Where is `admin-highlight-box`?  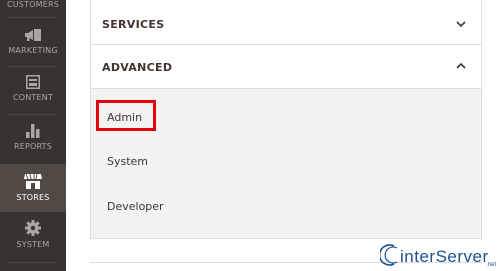 admin-highlight-box is located at coordinates (126, 115).